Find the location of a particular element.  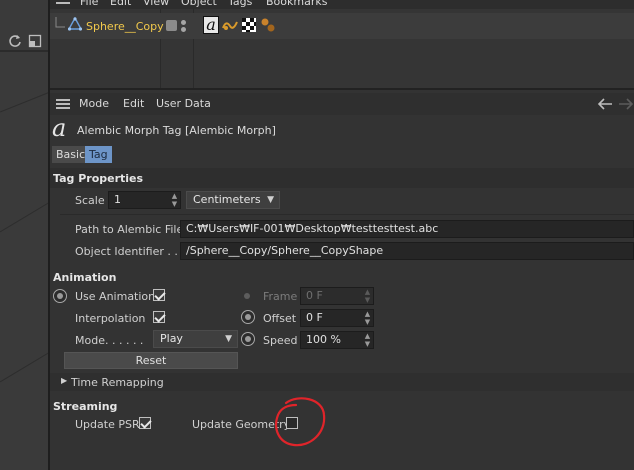

menu-tags: Tags is located at coordinates (240, 4).